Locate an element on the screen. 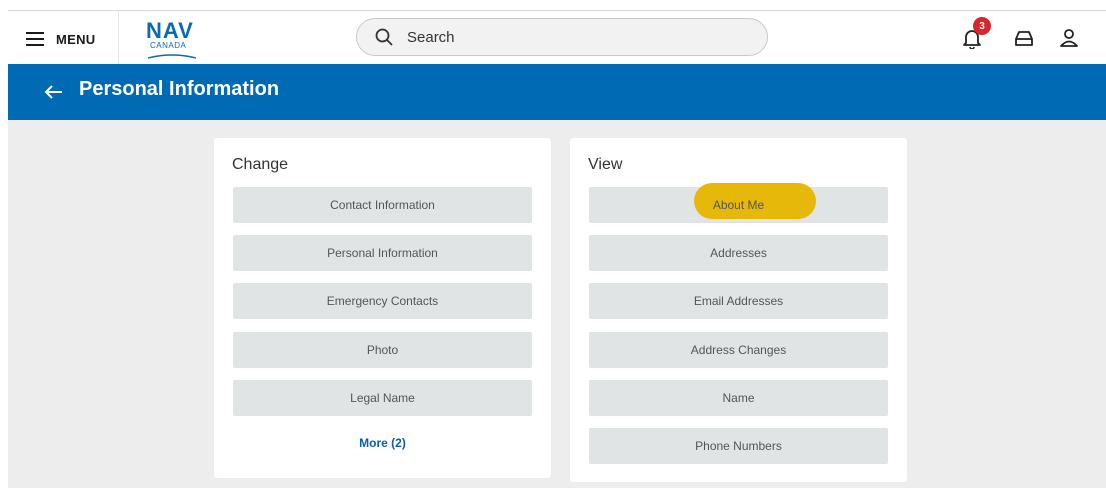 Image resolution: width=1106 pixels, height=488 pixels. button-label: Address Changes is located at coordinates (738, 350).